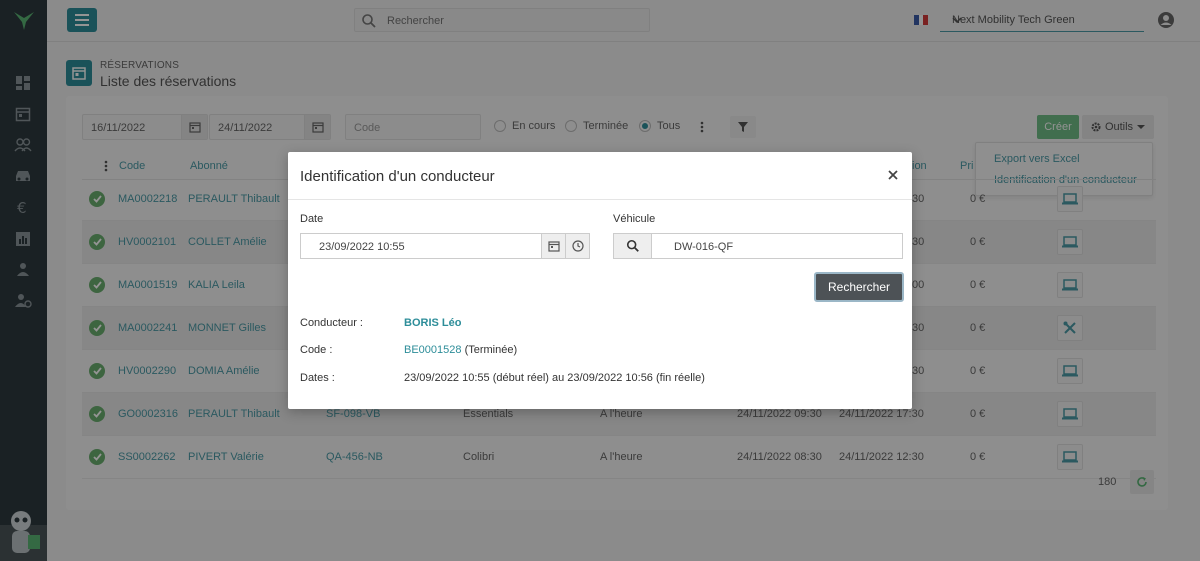  What do you see at coordinates (893, 175) in the screenshot?
I see `close-icon` at bounding box center [893, 175].